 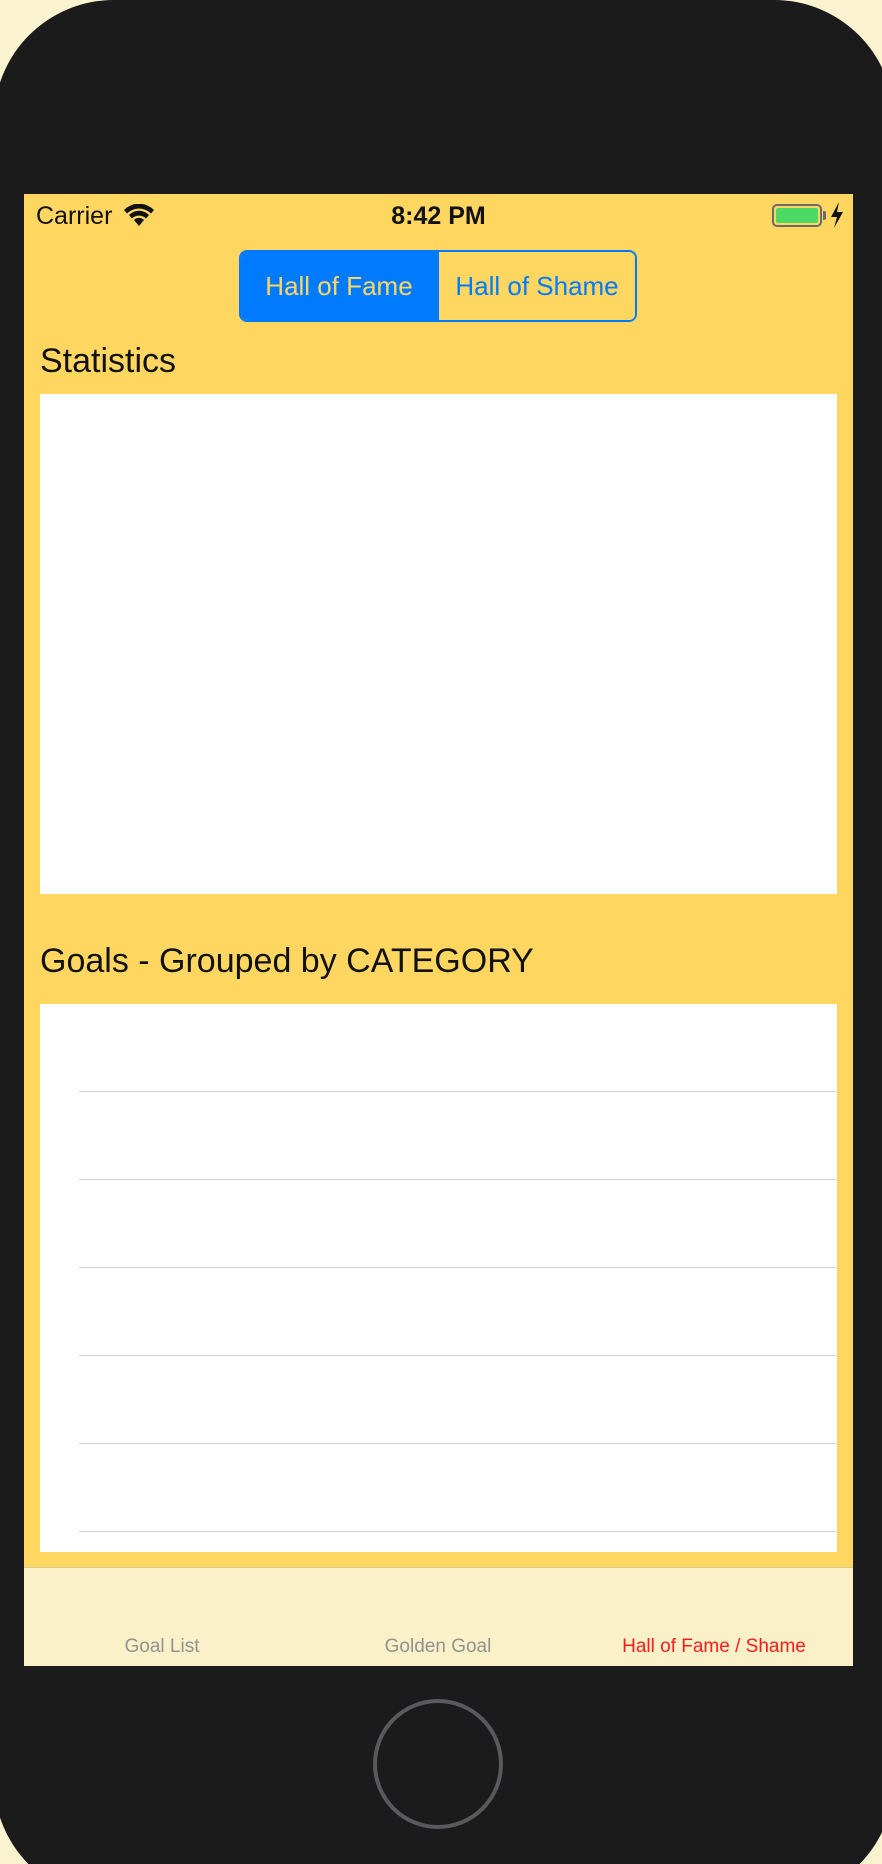 I want to click on goals-title: Goals - Grouped by CATEGORY, so click(x=287, y=961).